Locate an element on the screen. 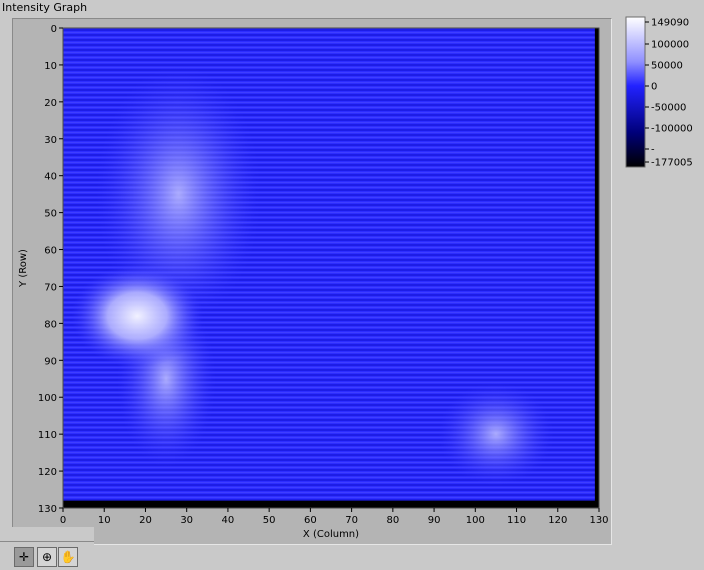  x-tick-label: 110 is located at coordinates (516, 520).